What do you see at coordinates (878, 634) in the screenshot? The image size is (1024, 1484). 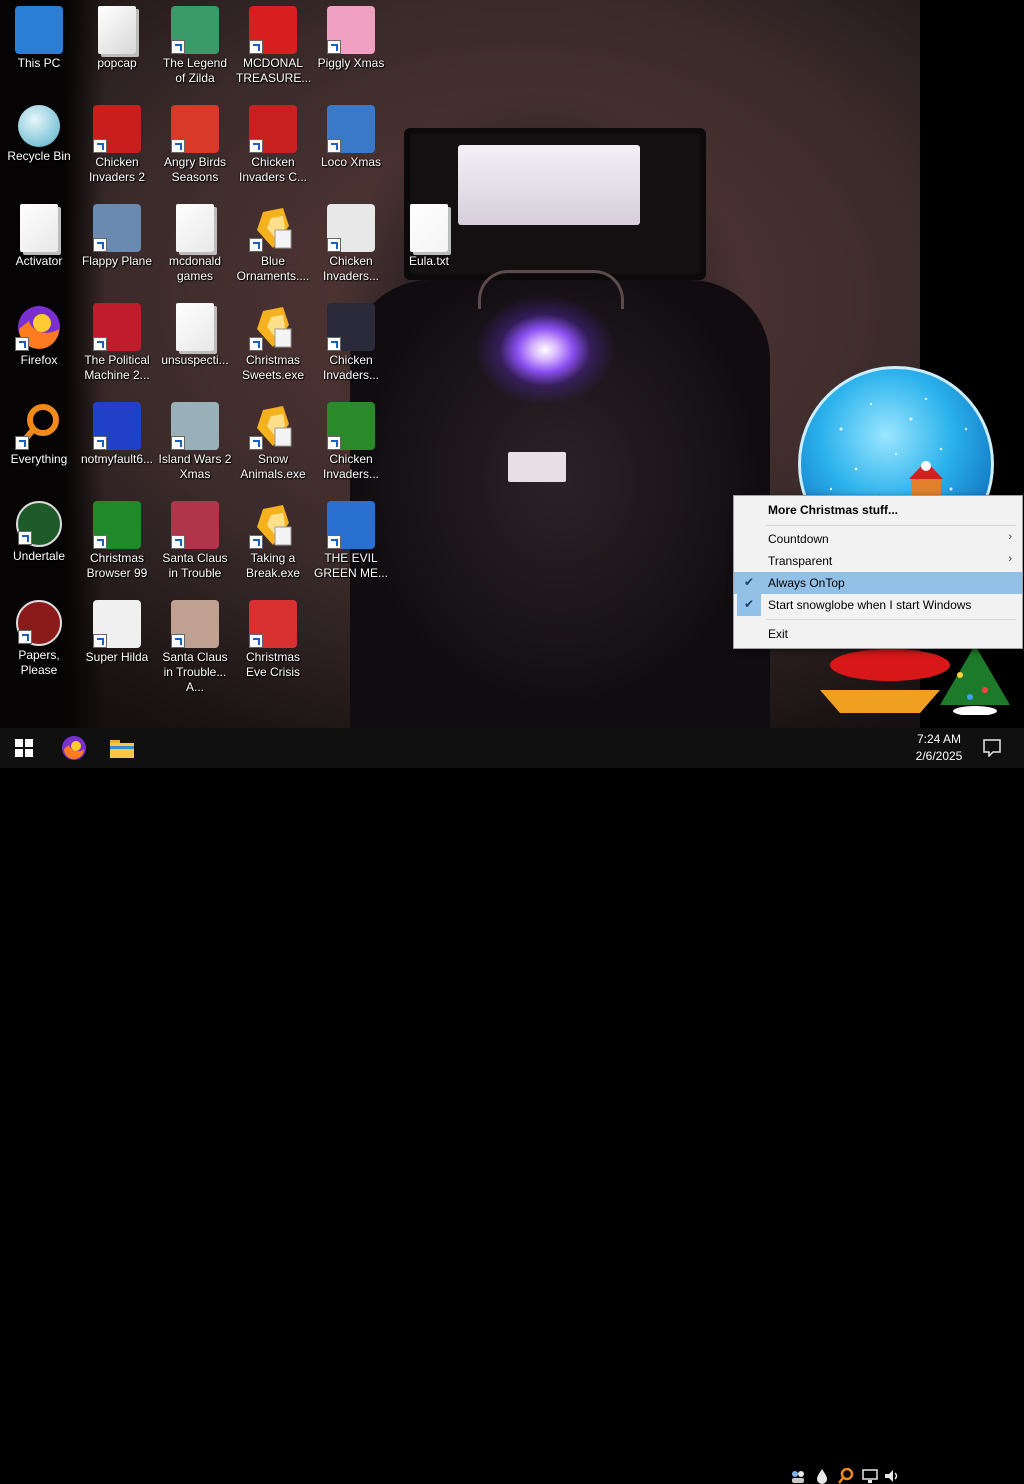 I see `menu-item-exit: Exit` at bounding box center [878, 634].